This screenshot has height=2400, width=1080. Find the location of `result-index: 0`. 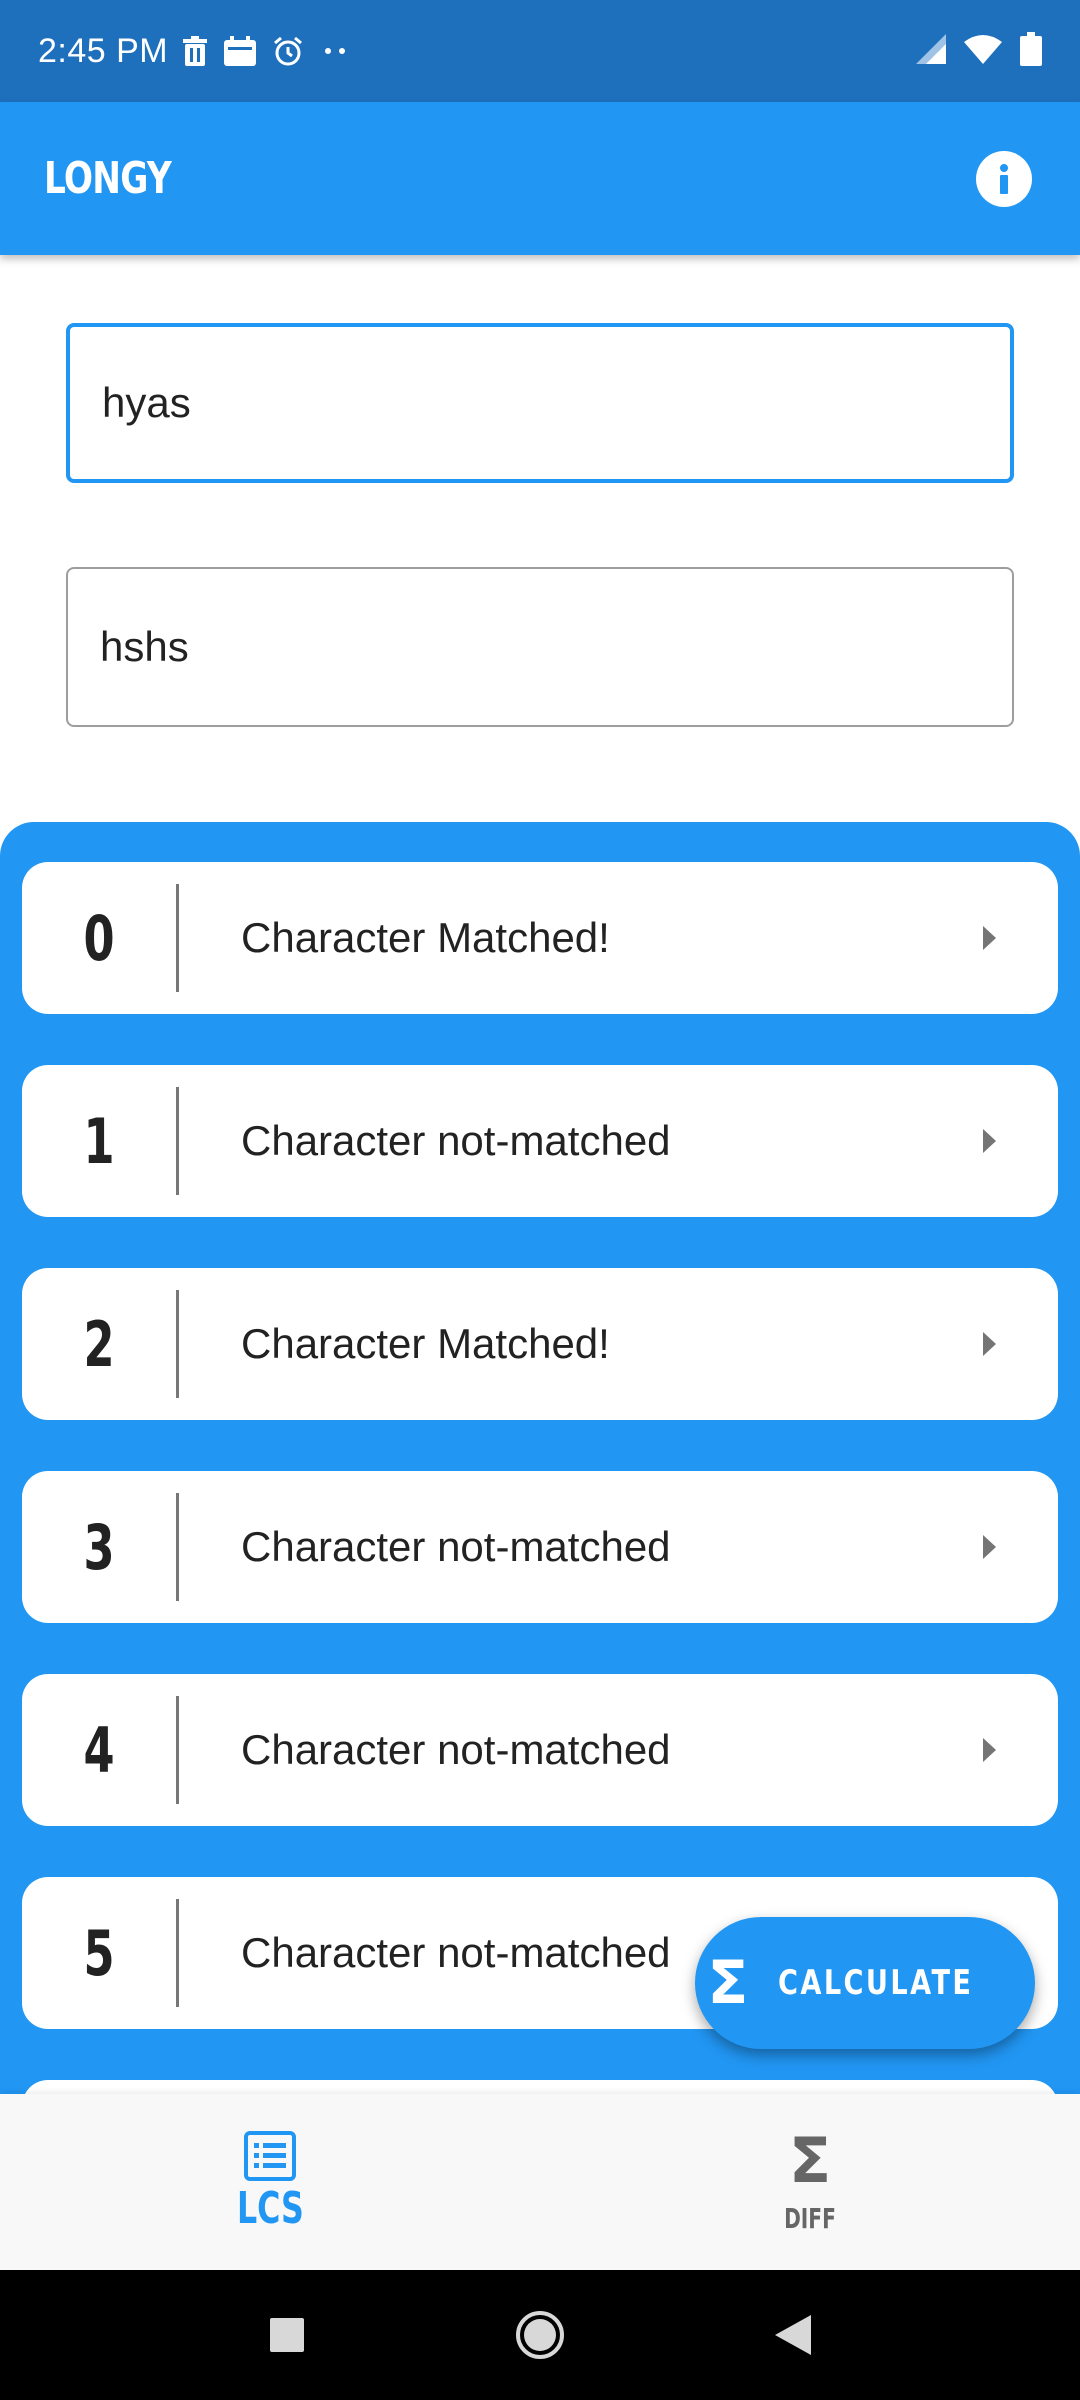

result-index: 0 is located at coordinates (99, 938).